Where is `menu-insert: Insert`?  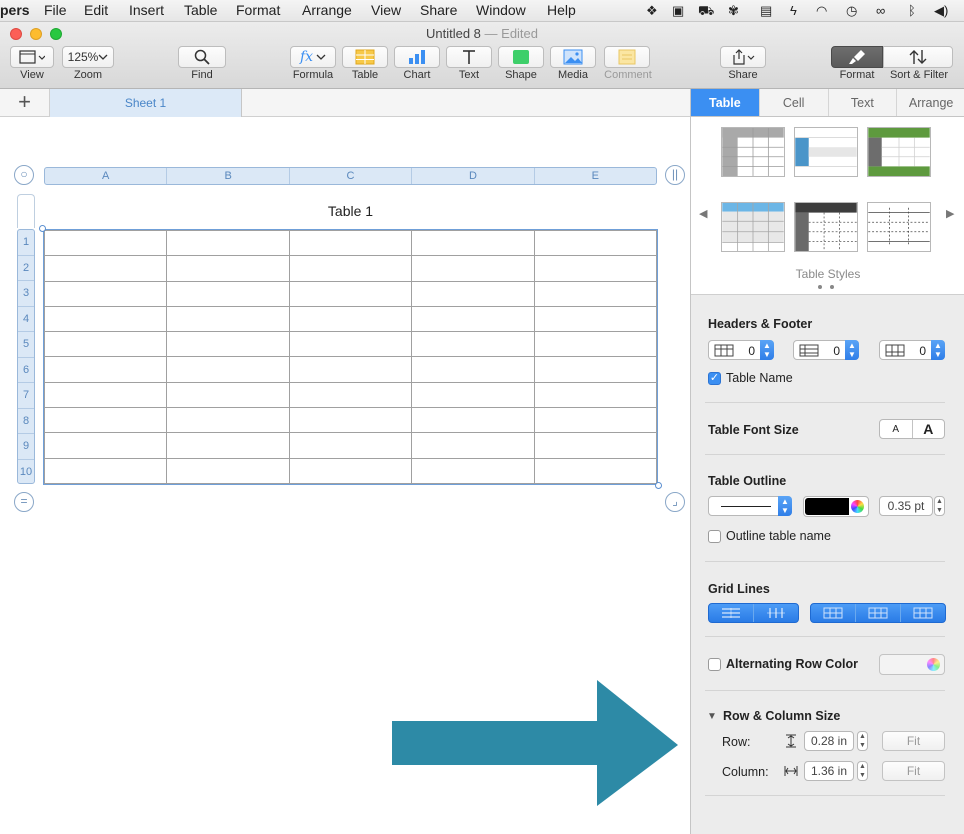
menu-insert: Insert is located at coordinates (146, 10).